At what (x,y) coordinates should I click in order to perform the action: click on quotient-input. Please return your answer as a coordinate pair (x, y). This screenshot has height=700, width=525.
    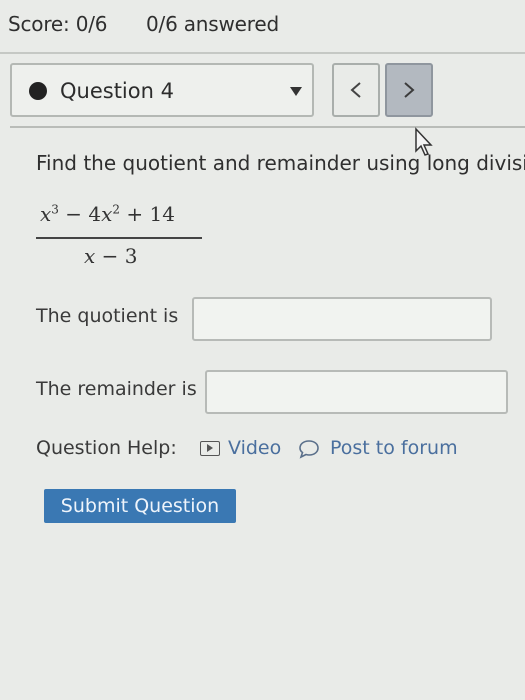
    Looking at the image, I should click on (342, 319).